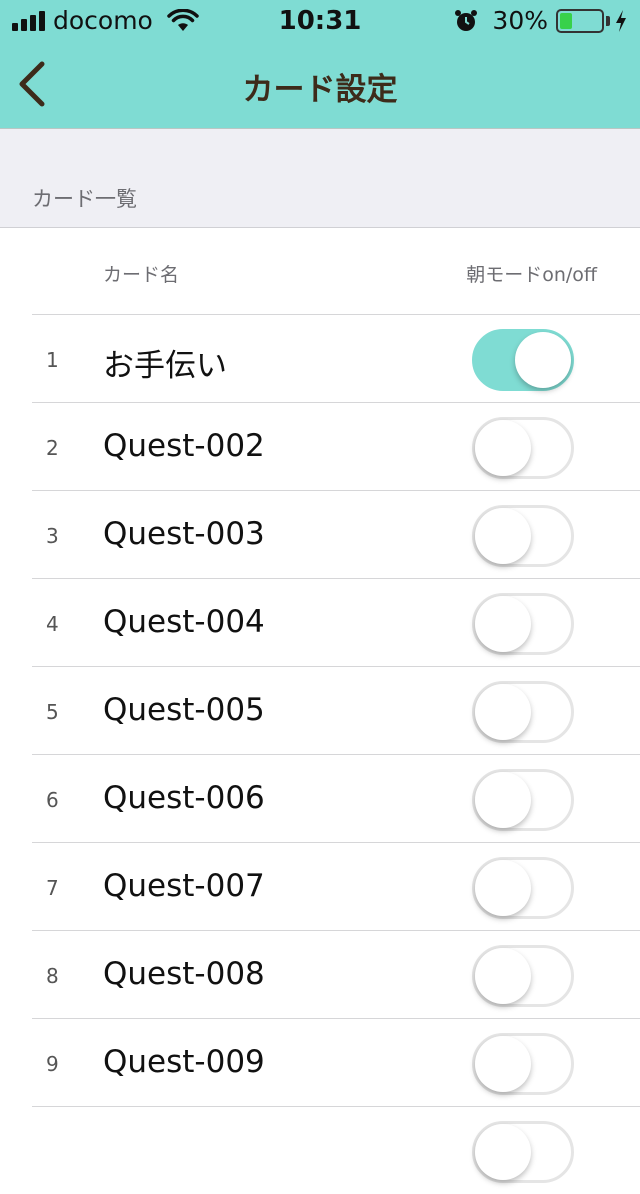  I want to click on card-name: Quest-003, so click(184, 534).